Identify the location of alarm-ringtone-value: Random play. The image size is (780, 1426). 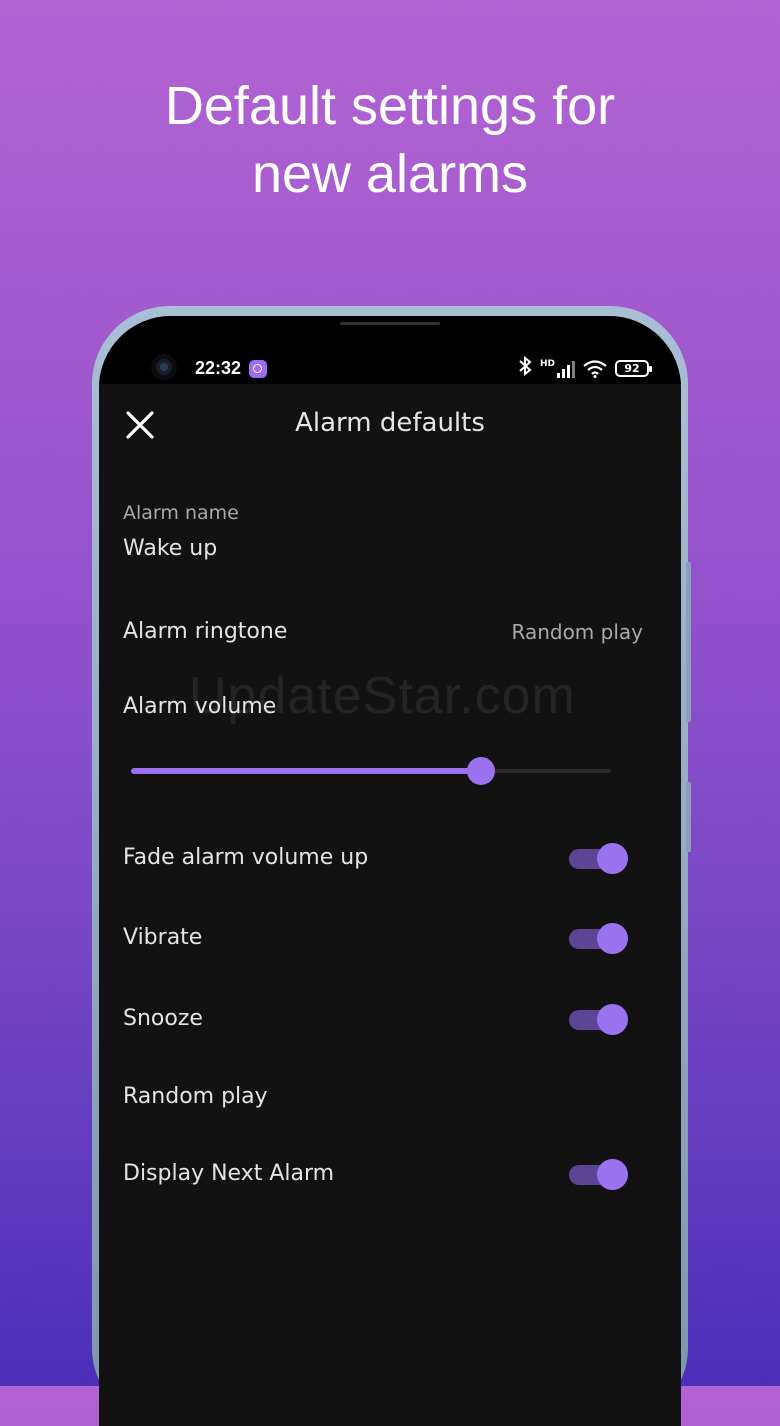
(577, 632).